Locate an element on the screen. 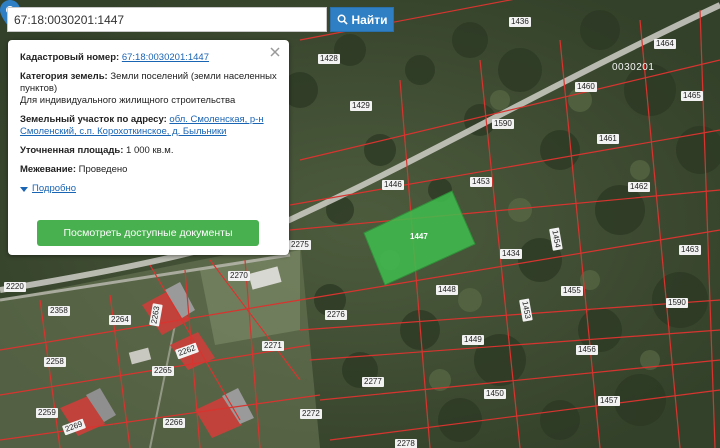 This screenshot has height=448, width=720. parcel-label: 2220 is located at coordinates (15, 287).